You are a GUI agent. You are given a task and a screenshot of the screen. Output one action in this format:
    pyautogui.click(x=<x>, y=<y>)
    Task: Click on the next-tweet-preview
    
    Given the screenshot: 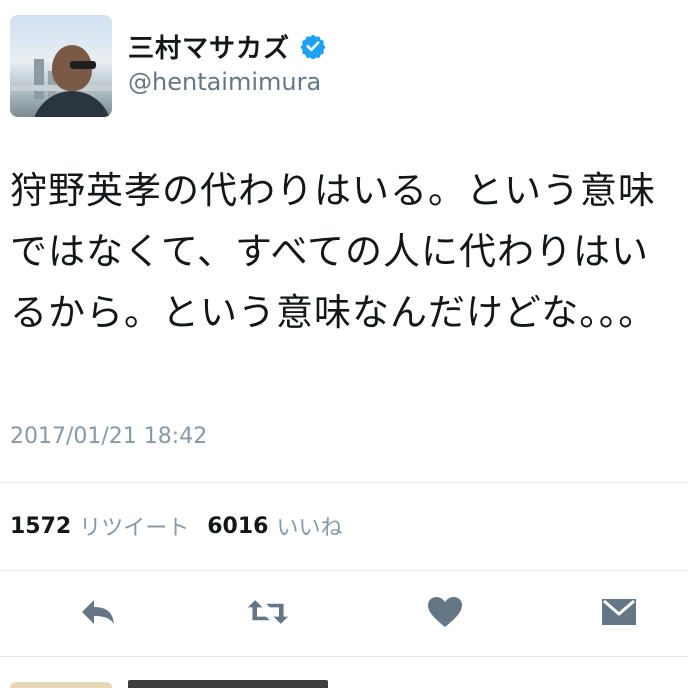 What is the action you would take?
    pyautogui.click(x=344, y=682)
    